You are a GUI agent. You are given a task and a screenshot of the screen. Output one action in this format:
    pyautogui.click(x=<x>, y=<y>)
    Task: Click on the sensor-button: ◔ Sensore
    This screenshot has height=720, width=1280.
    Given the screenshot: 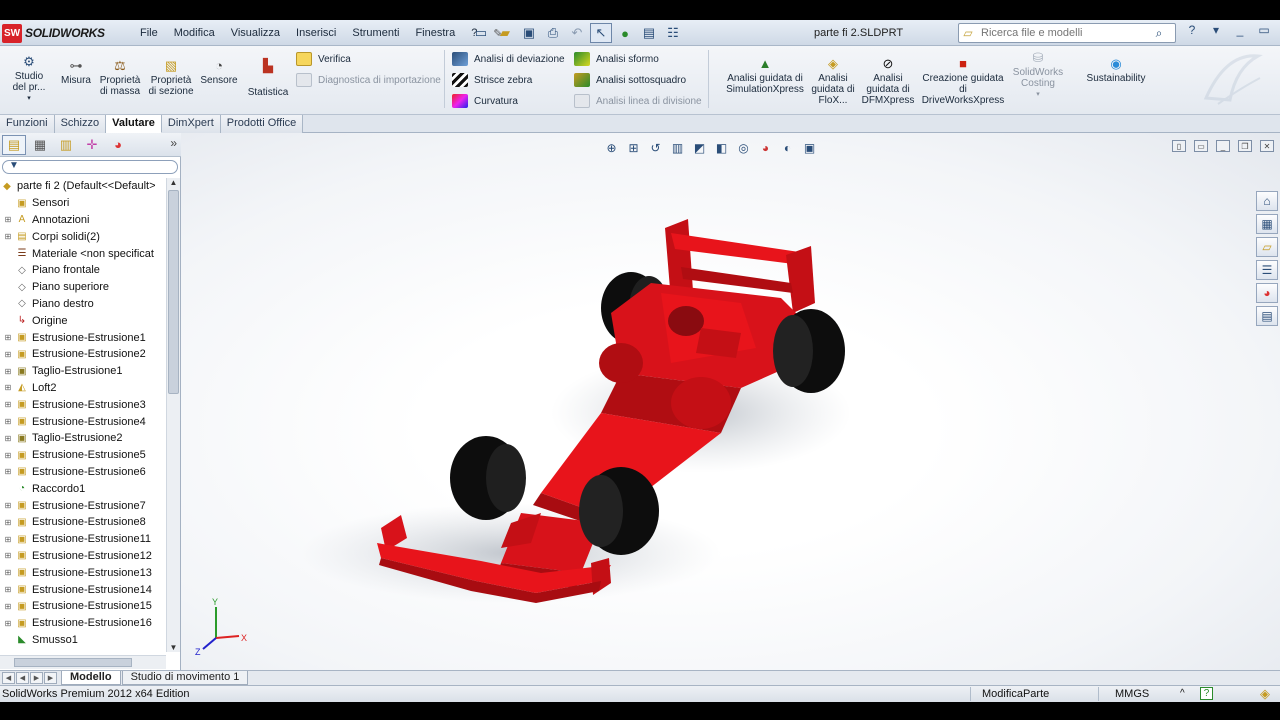 What is the action you would take?
    pyautogui.click(x=219, y=71)
    